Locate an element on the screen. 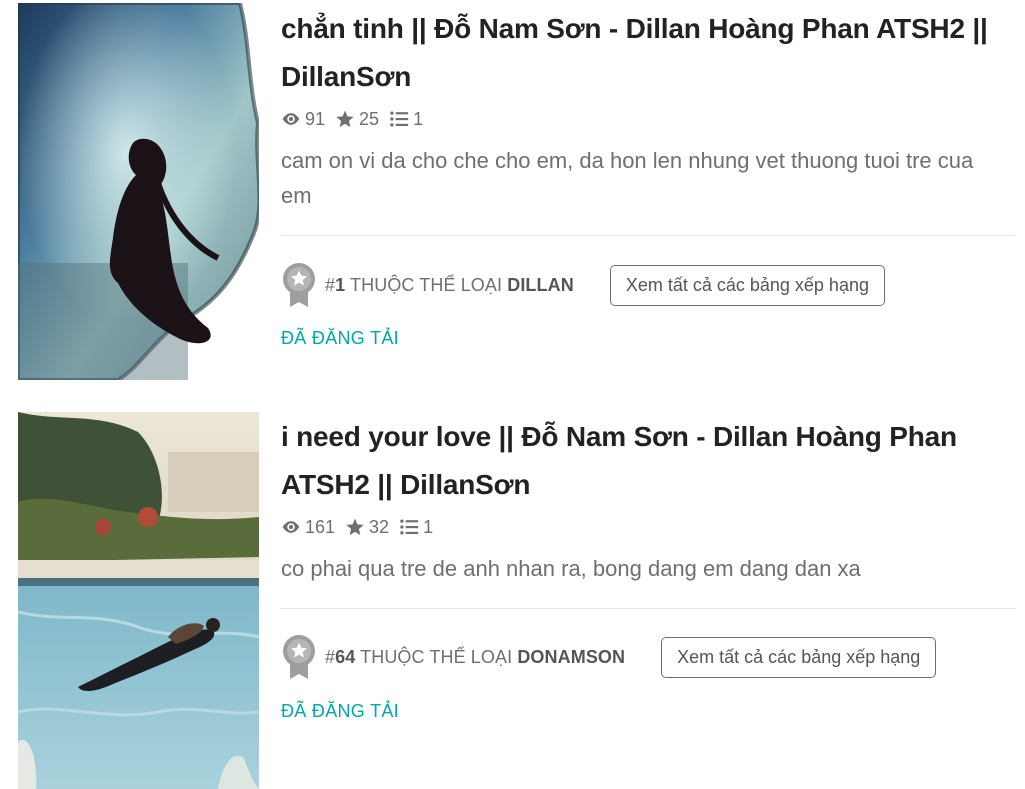  reads-stat: 161 is located at coordinates (308, 527).